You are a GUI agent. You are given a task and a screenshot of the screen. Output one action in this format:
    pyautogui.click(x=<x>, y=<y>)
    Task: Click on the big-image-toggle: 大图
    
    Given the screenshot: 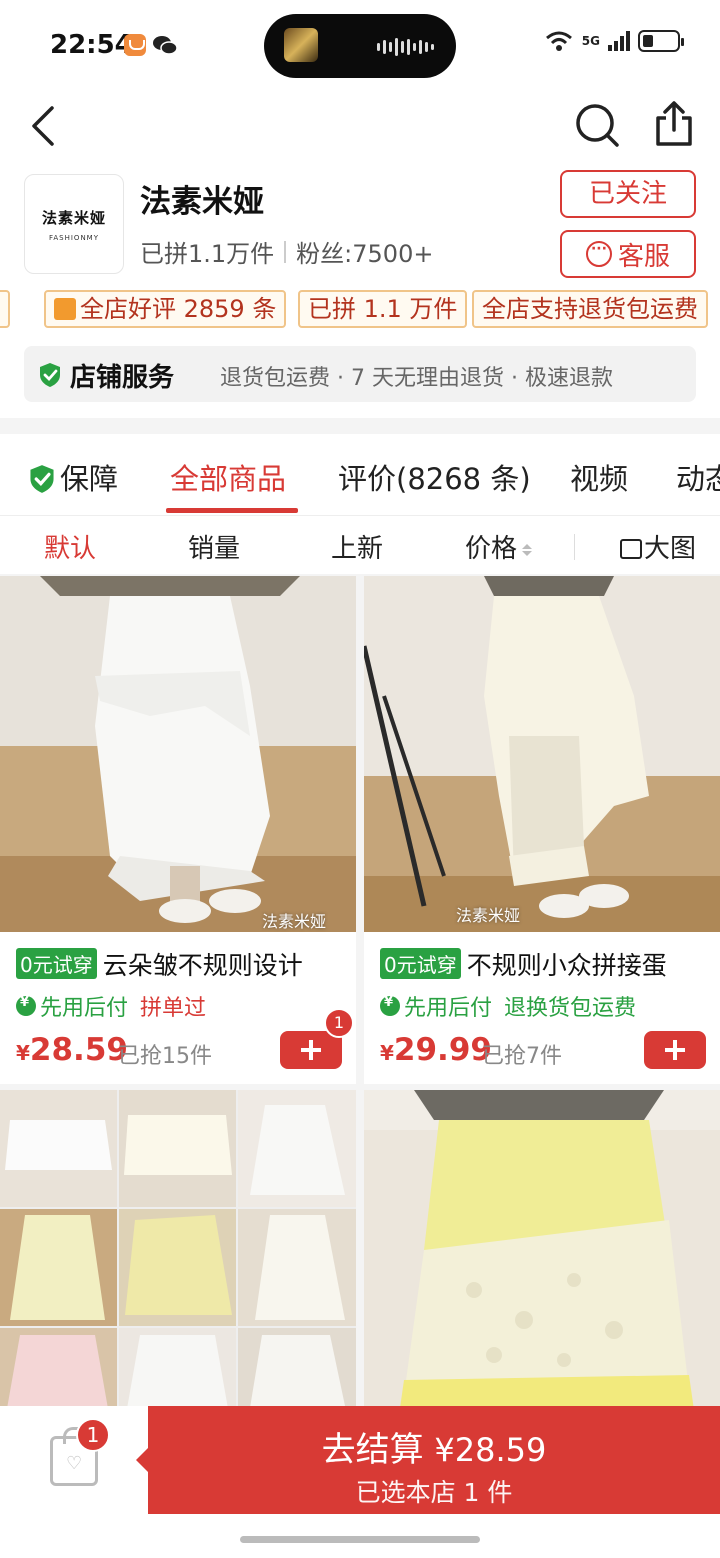 What is the action you would take?
    pyautogui.click(x=658, y=546)
    